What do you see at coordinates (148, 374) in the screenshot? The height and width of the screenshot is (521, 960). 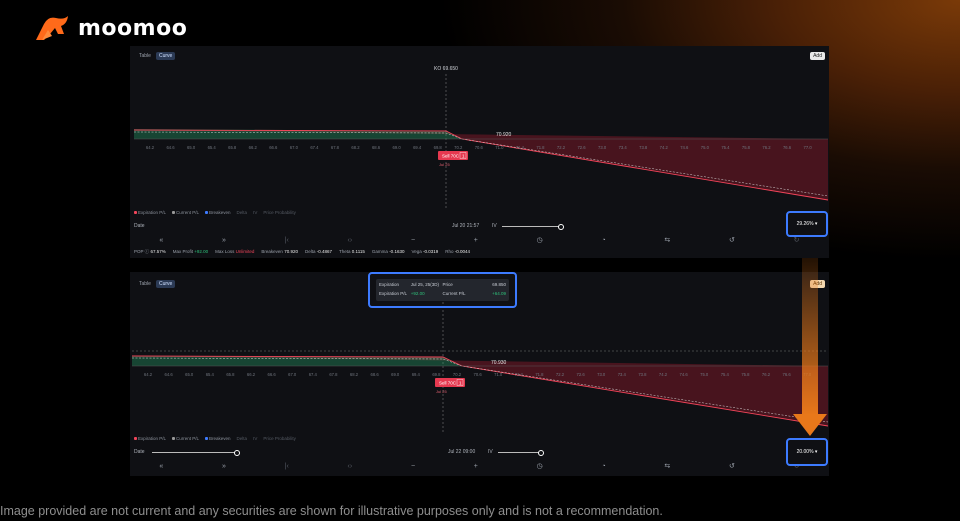 I see `x-tick-label: 64.2` at bounding box center [148, 374].